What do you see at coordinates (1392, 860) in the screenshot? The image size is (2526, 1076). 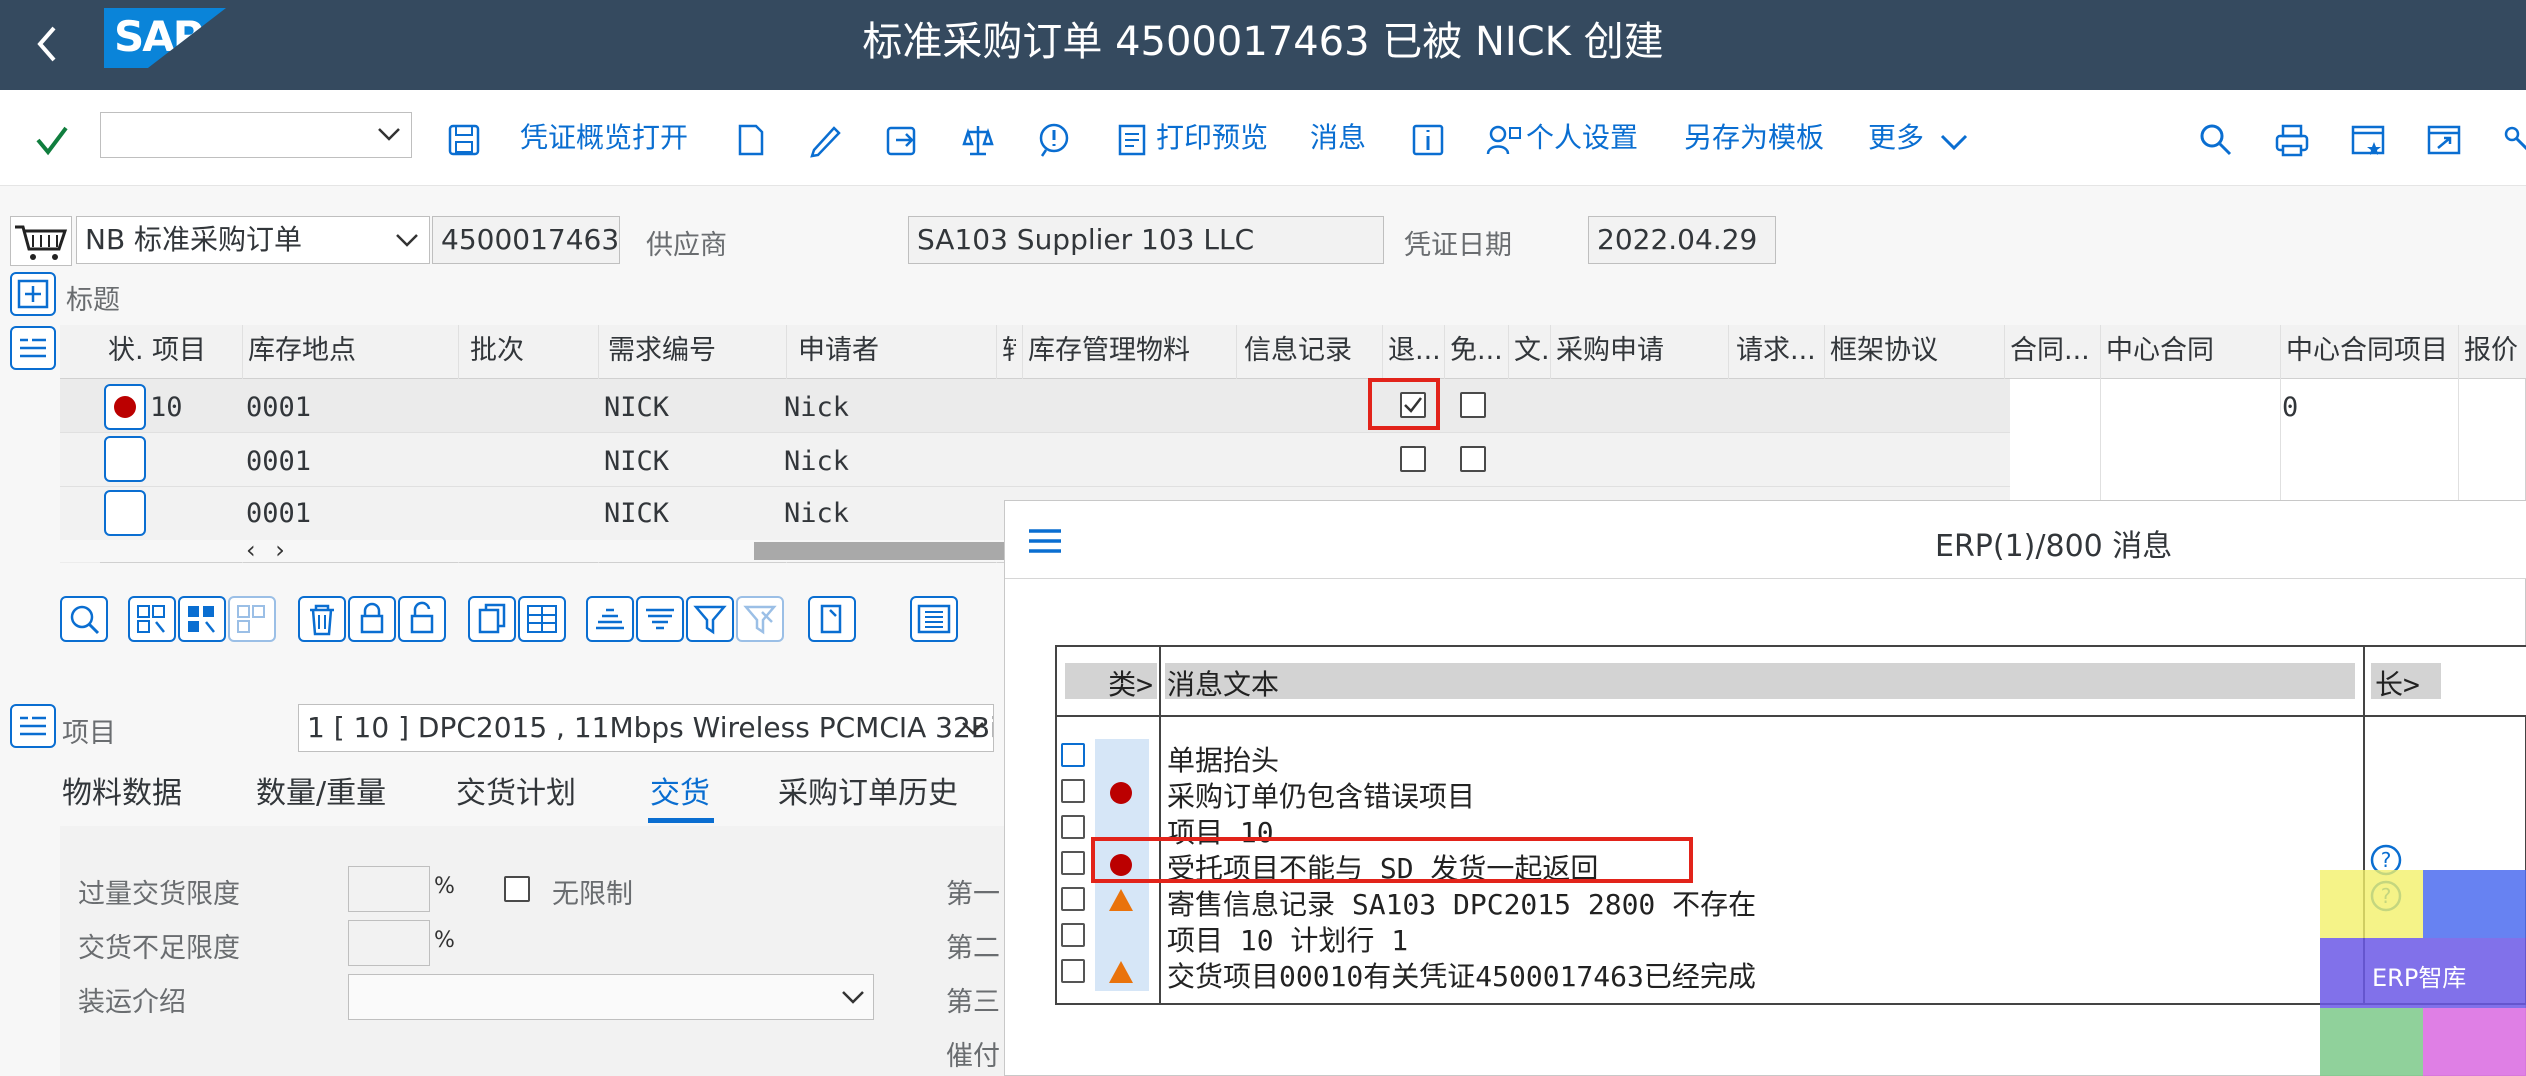 I see `highlight-error-message` at bounding box center [1392, 860].